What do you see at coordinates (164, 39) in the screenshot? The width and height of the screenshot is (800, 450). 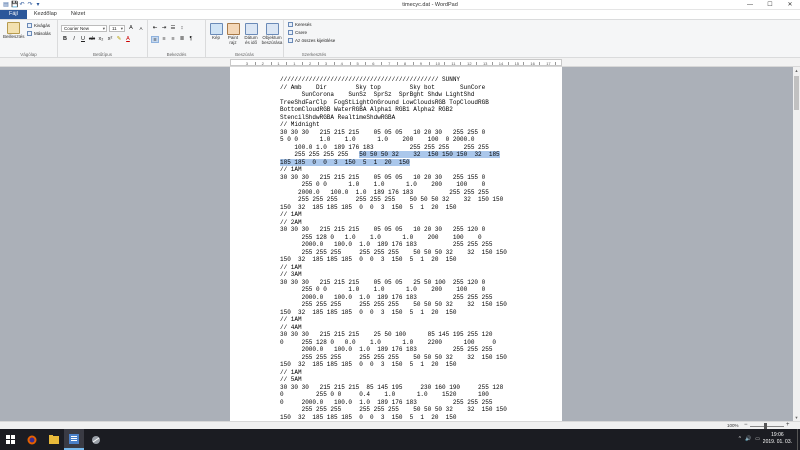 I see `align-center-icon: ≡` at bounding box center [164, 39].